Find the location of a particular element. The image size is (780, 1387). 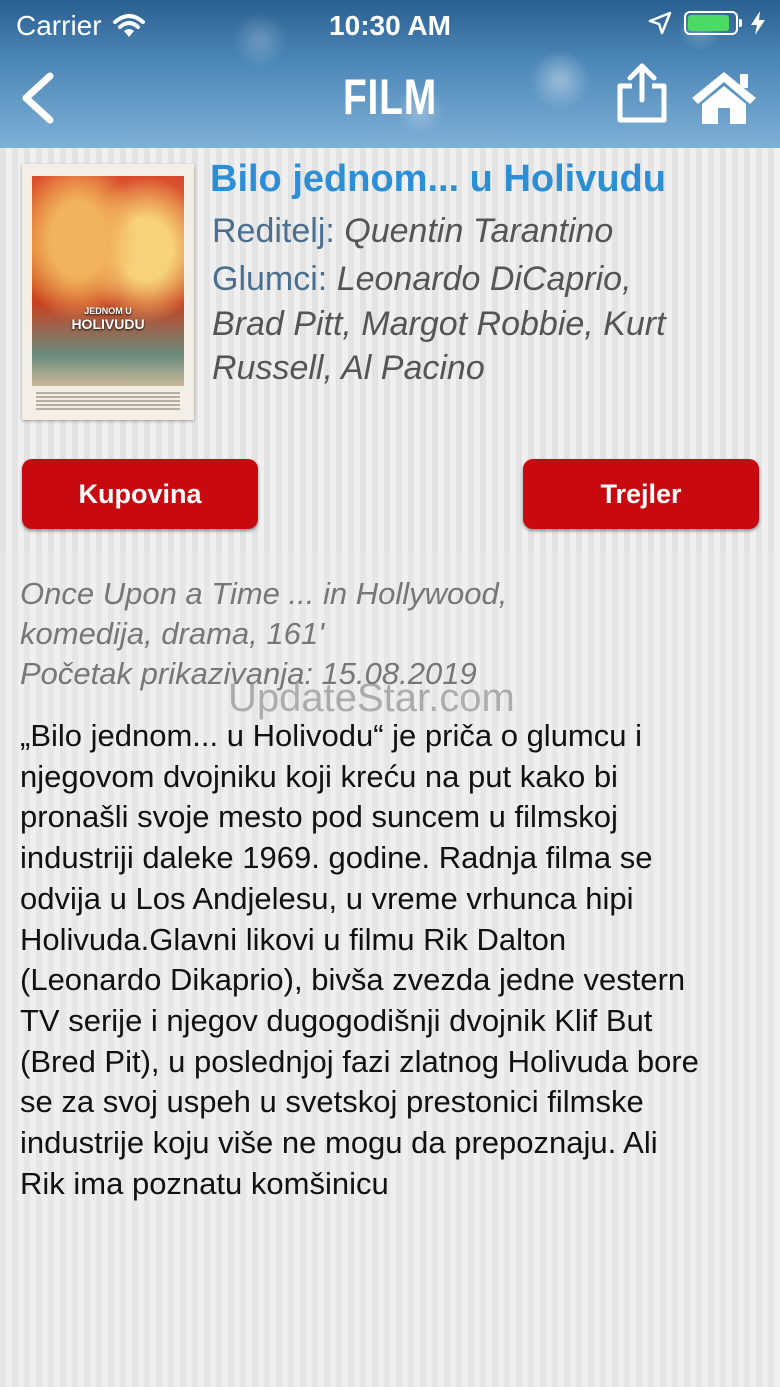

home-icon is located at coordinates (724, 98).